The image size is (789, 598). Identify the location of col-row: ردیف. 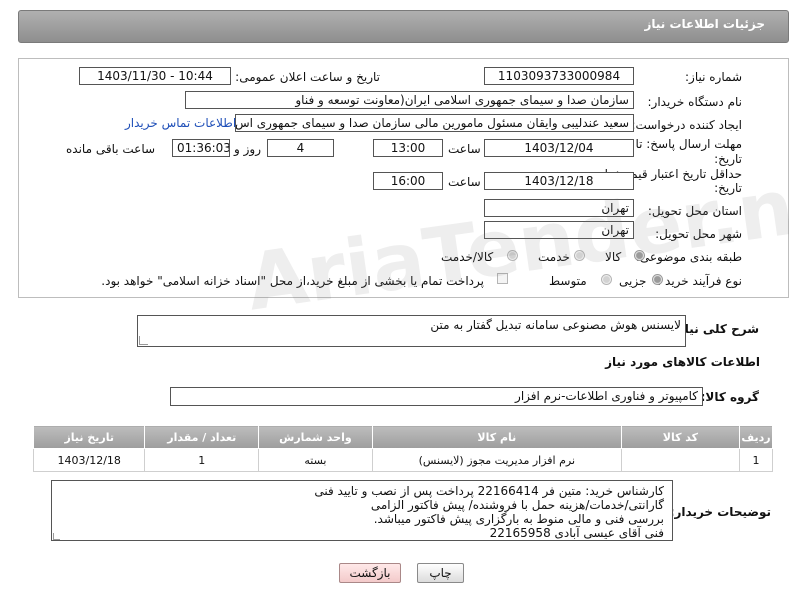
(756, 437).